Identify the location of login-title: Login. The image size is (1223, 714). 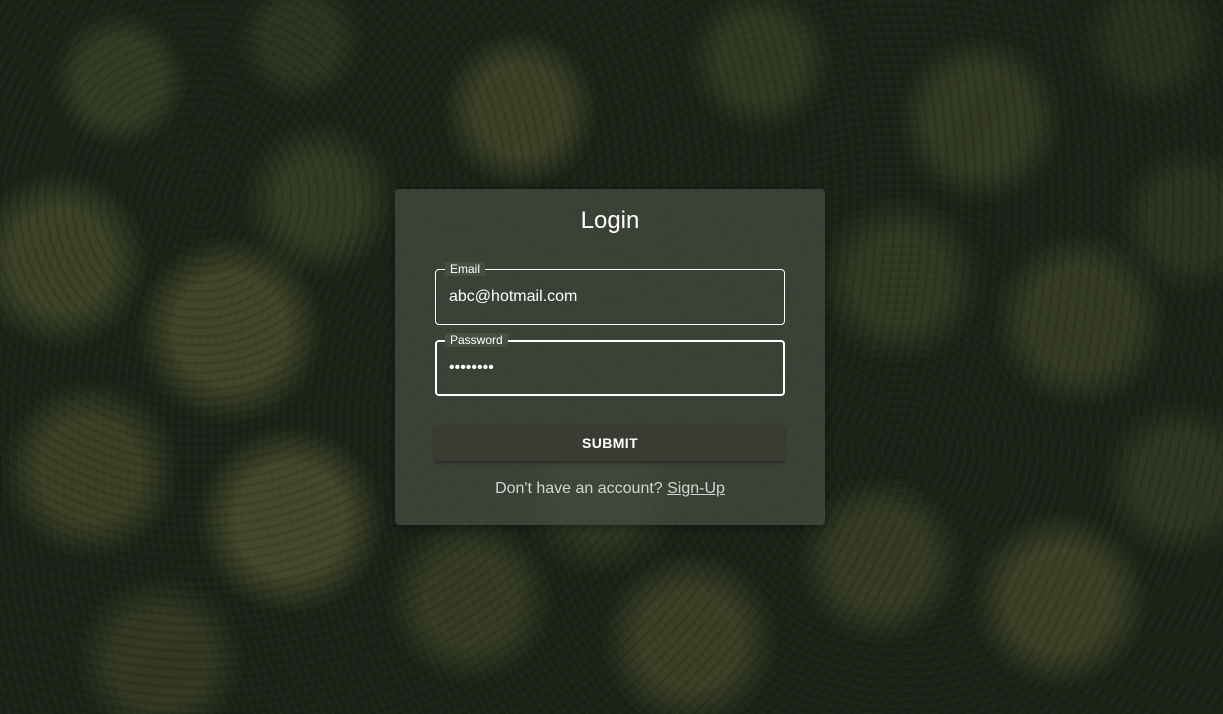
(610, 220).